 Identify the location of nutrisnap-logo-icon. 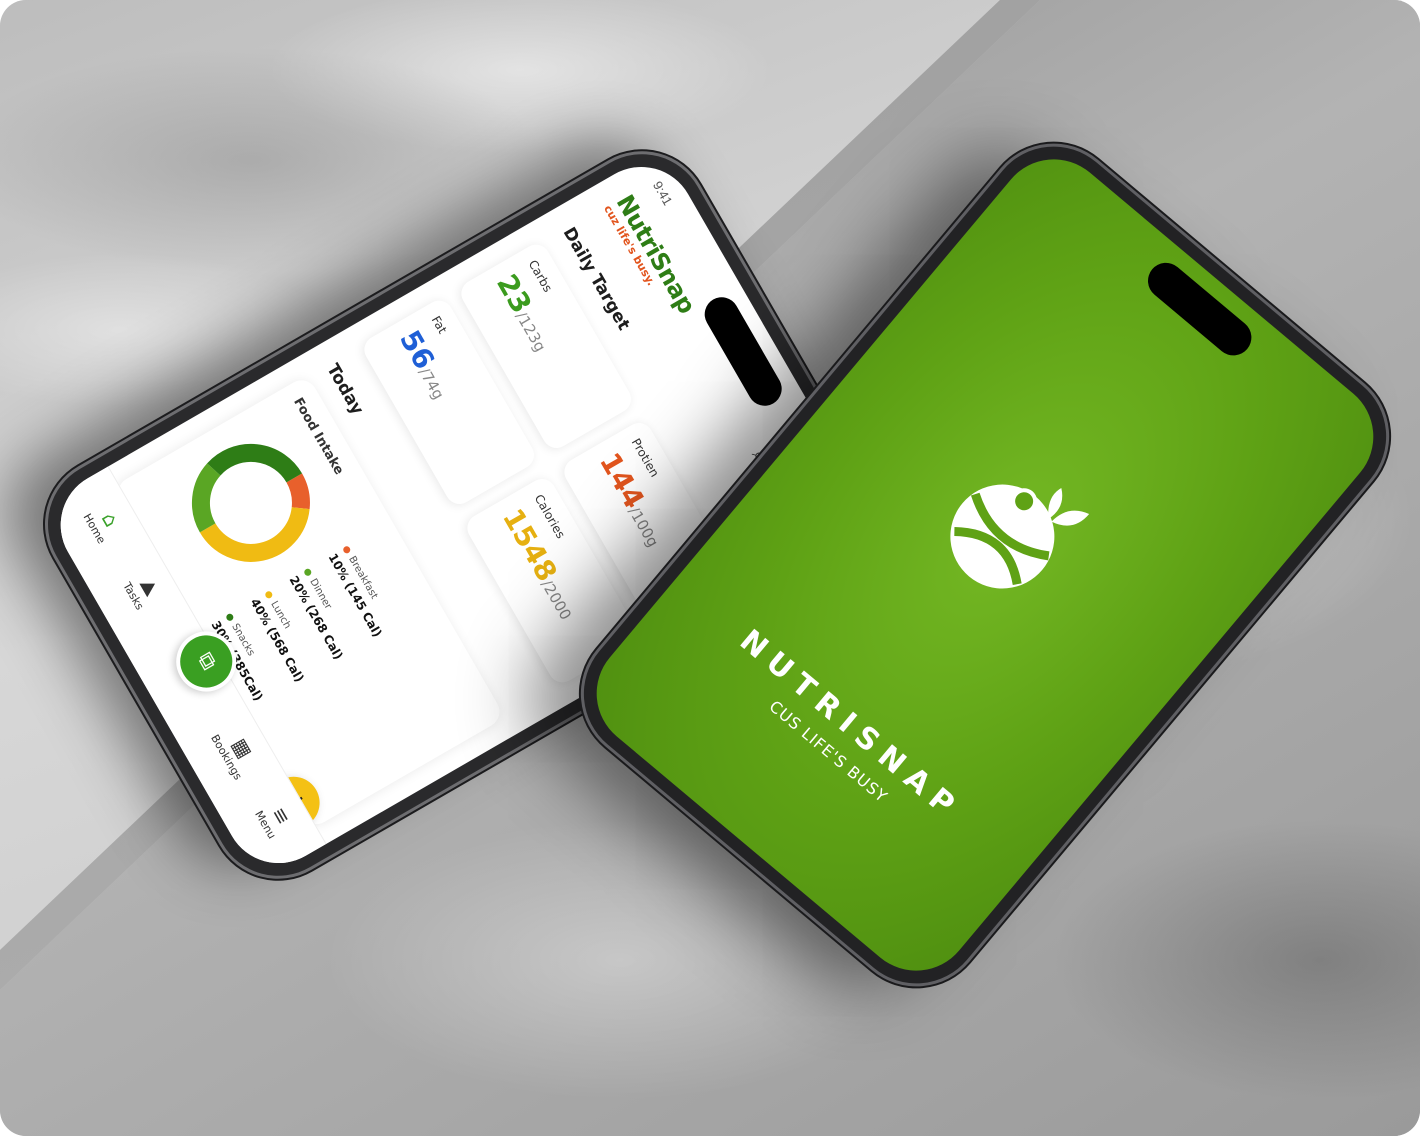
(1020, 536).